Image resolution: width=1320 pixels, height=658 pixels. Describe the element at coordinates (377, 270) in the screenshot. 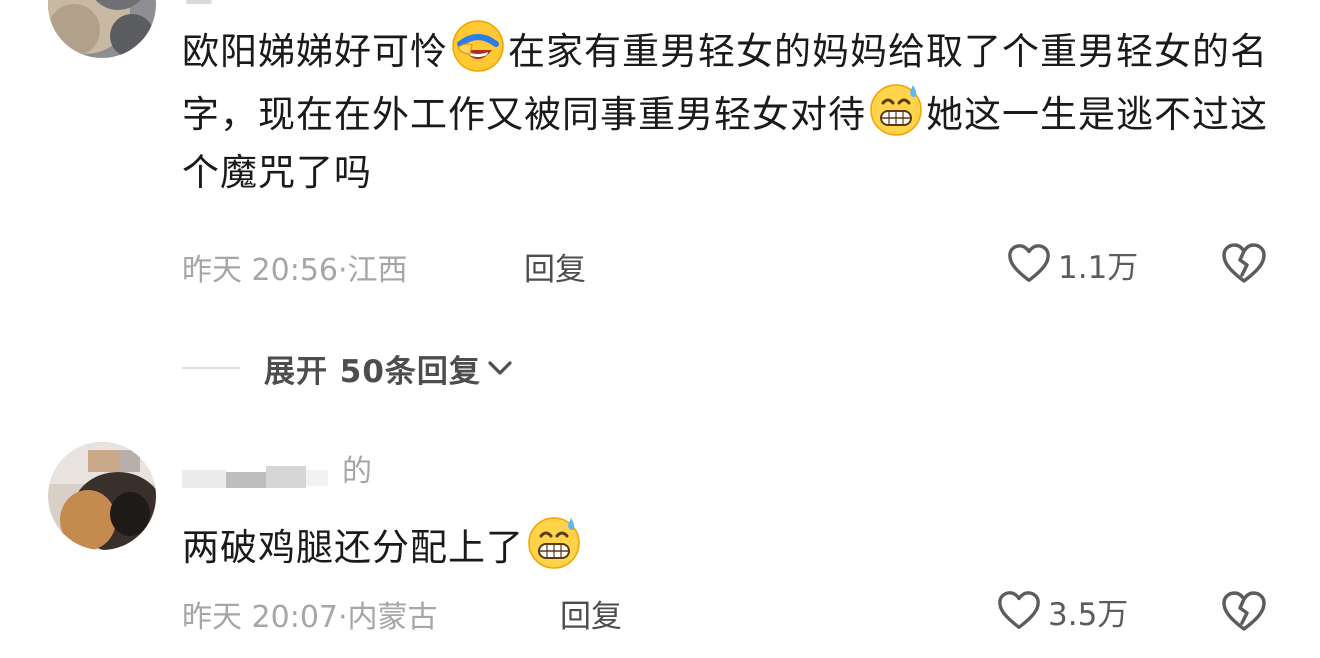

I see `comment-location: 江西` at that location.